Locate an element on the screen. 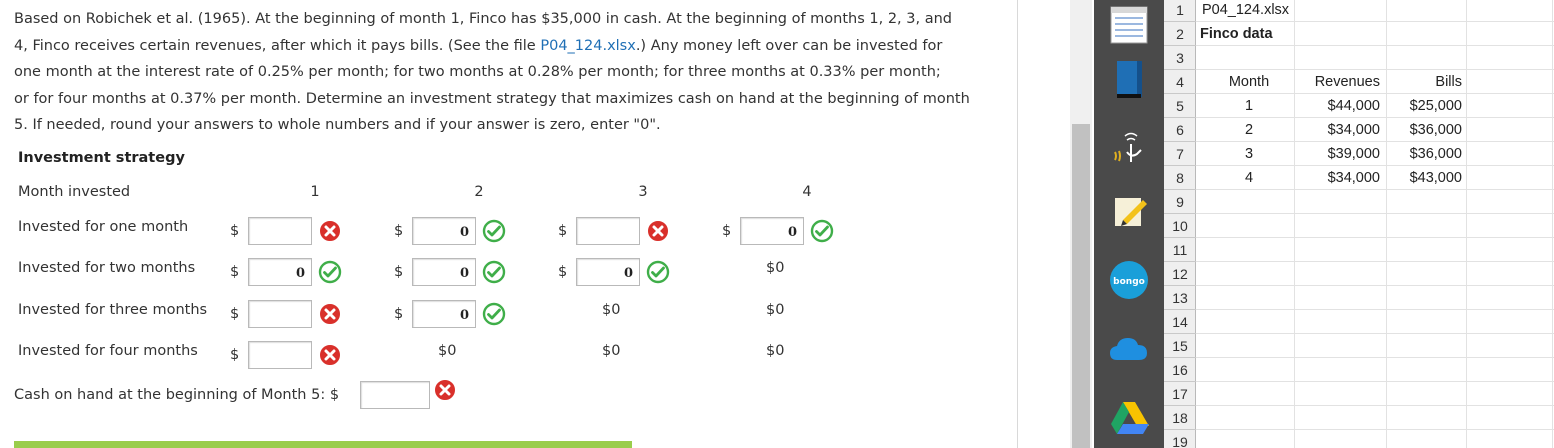 The width and height of the screenshot is (1554, 448). row-number: 6 is located at coordinates (1180, 130).